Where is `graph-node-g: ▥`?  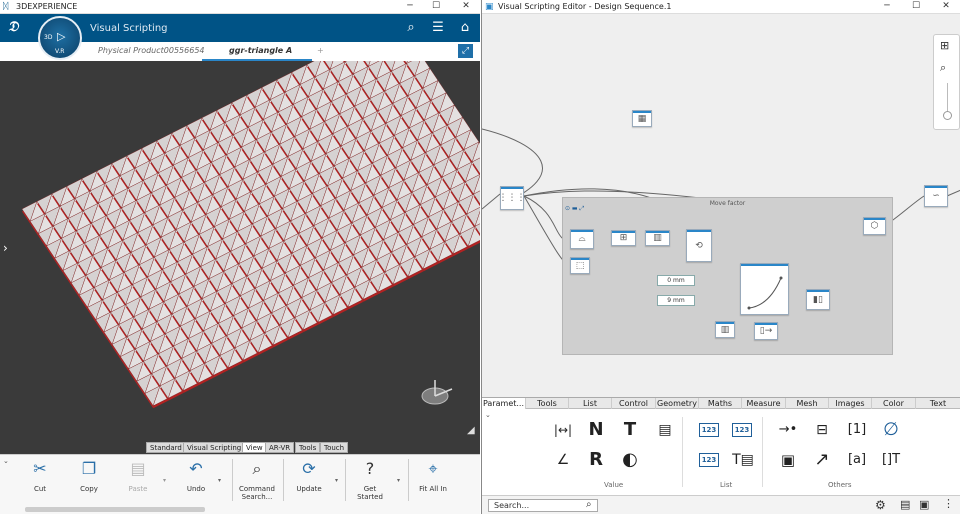 graph-node-g: ▥ is located at coordinates (725, 329).